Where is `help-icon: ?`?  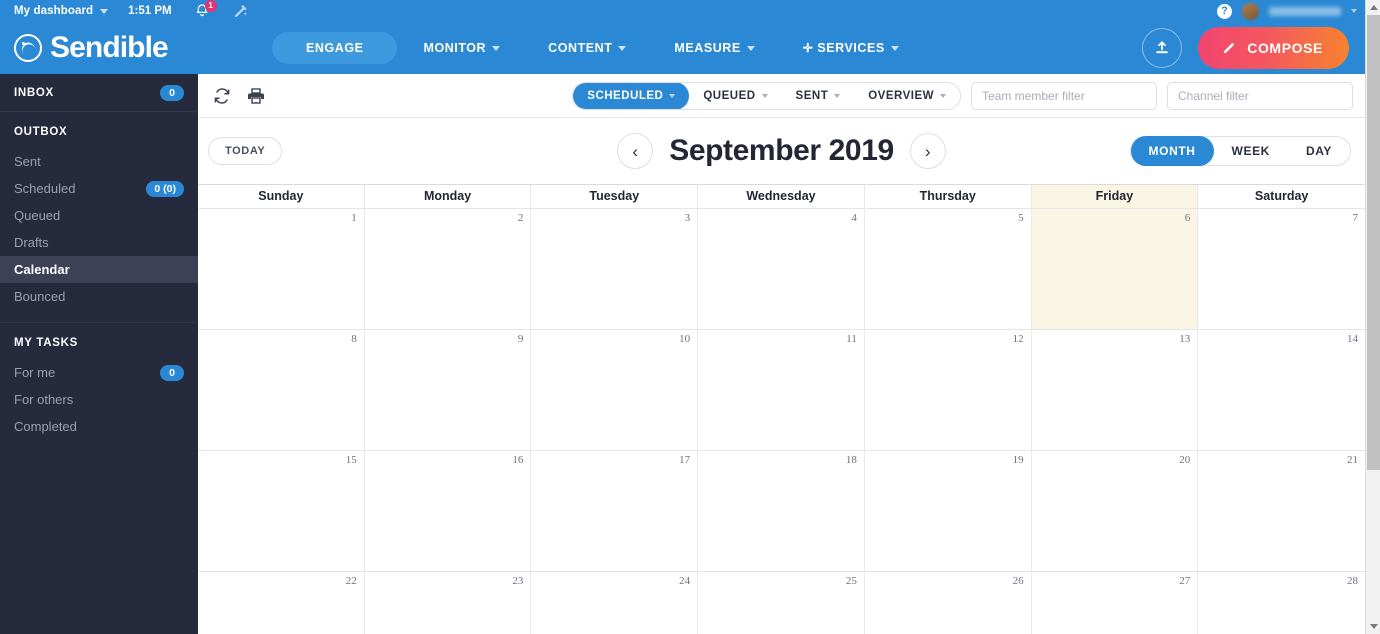 help-icon: ? is located at coordinates (1224, 11).